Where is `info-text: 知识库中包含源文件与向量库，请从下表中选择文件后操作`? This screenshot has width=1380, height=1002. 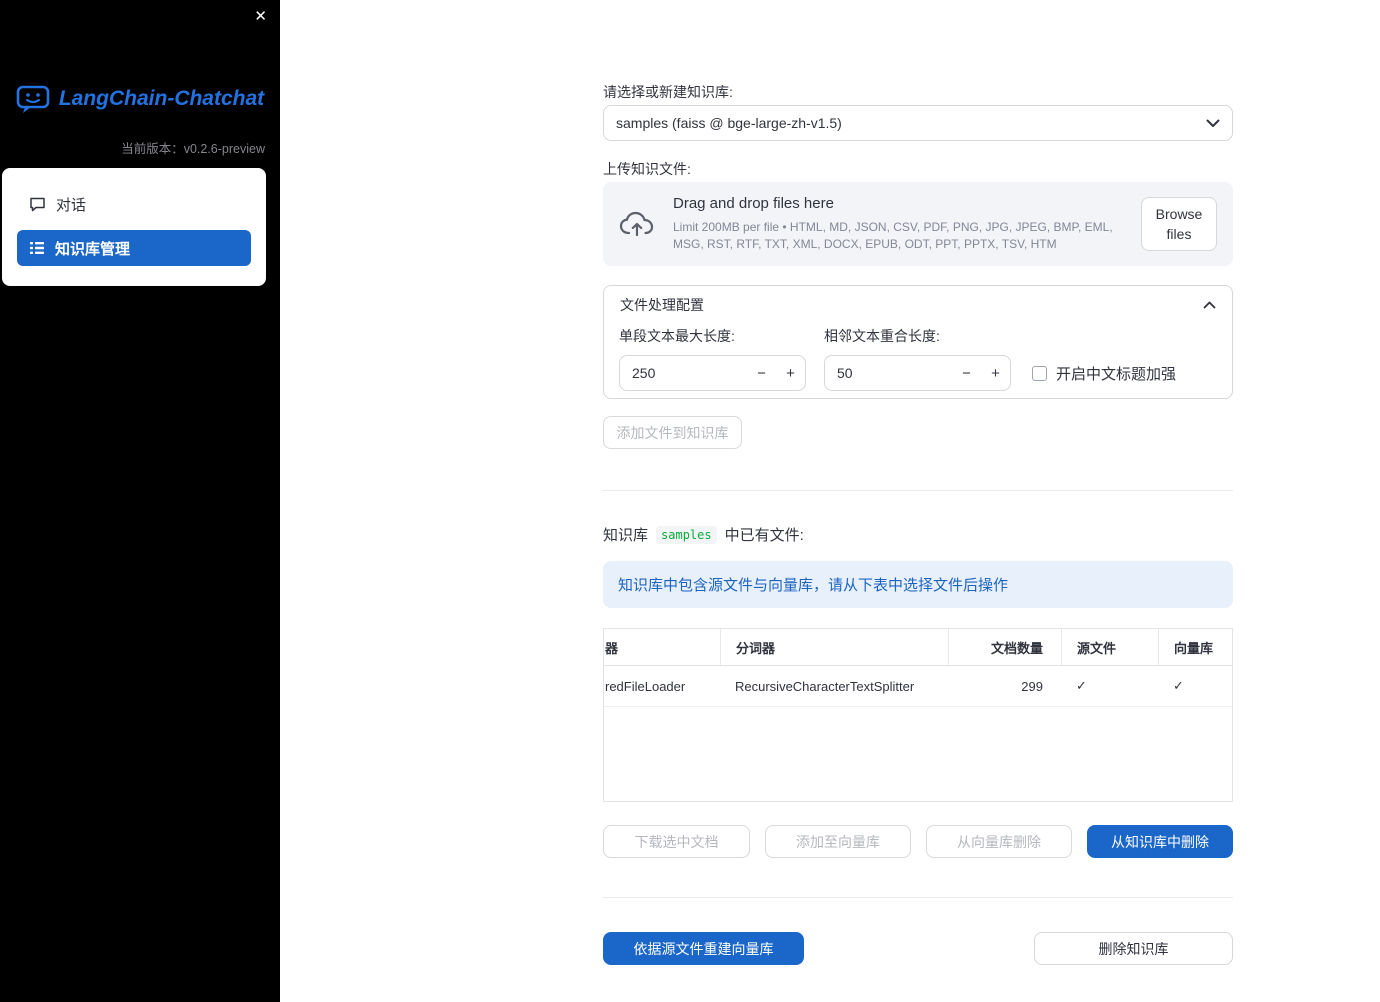 info-text: 知识库中包含源文件与向量库，请从下表中选择文件后操作 is located at coordinates (813, 585).